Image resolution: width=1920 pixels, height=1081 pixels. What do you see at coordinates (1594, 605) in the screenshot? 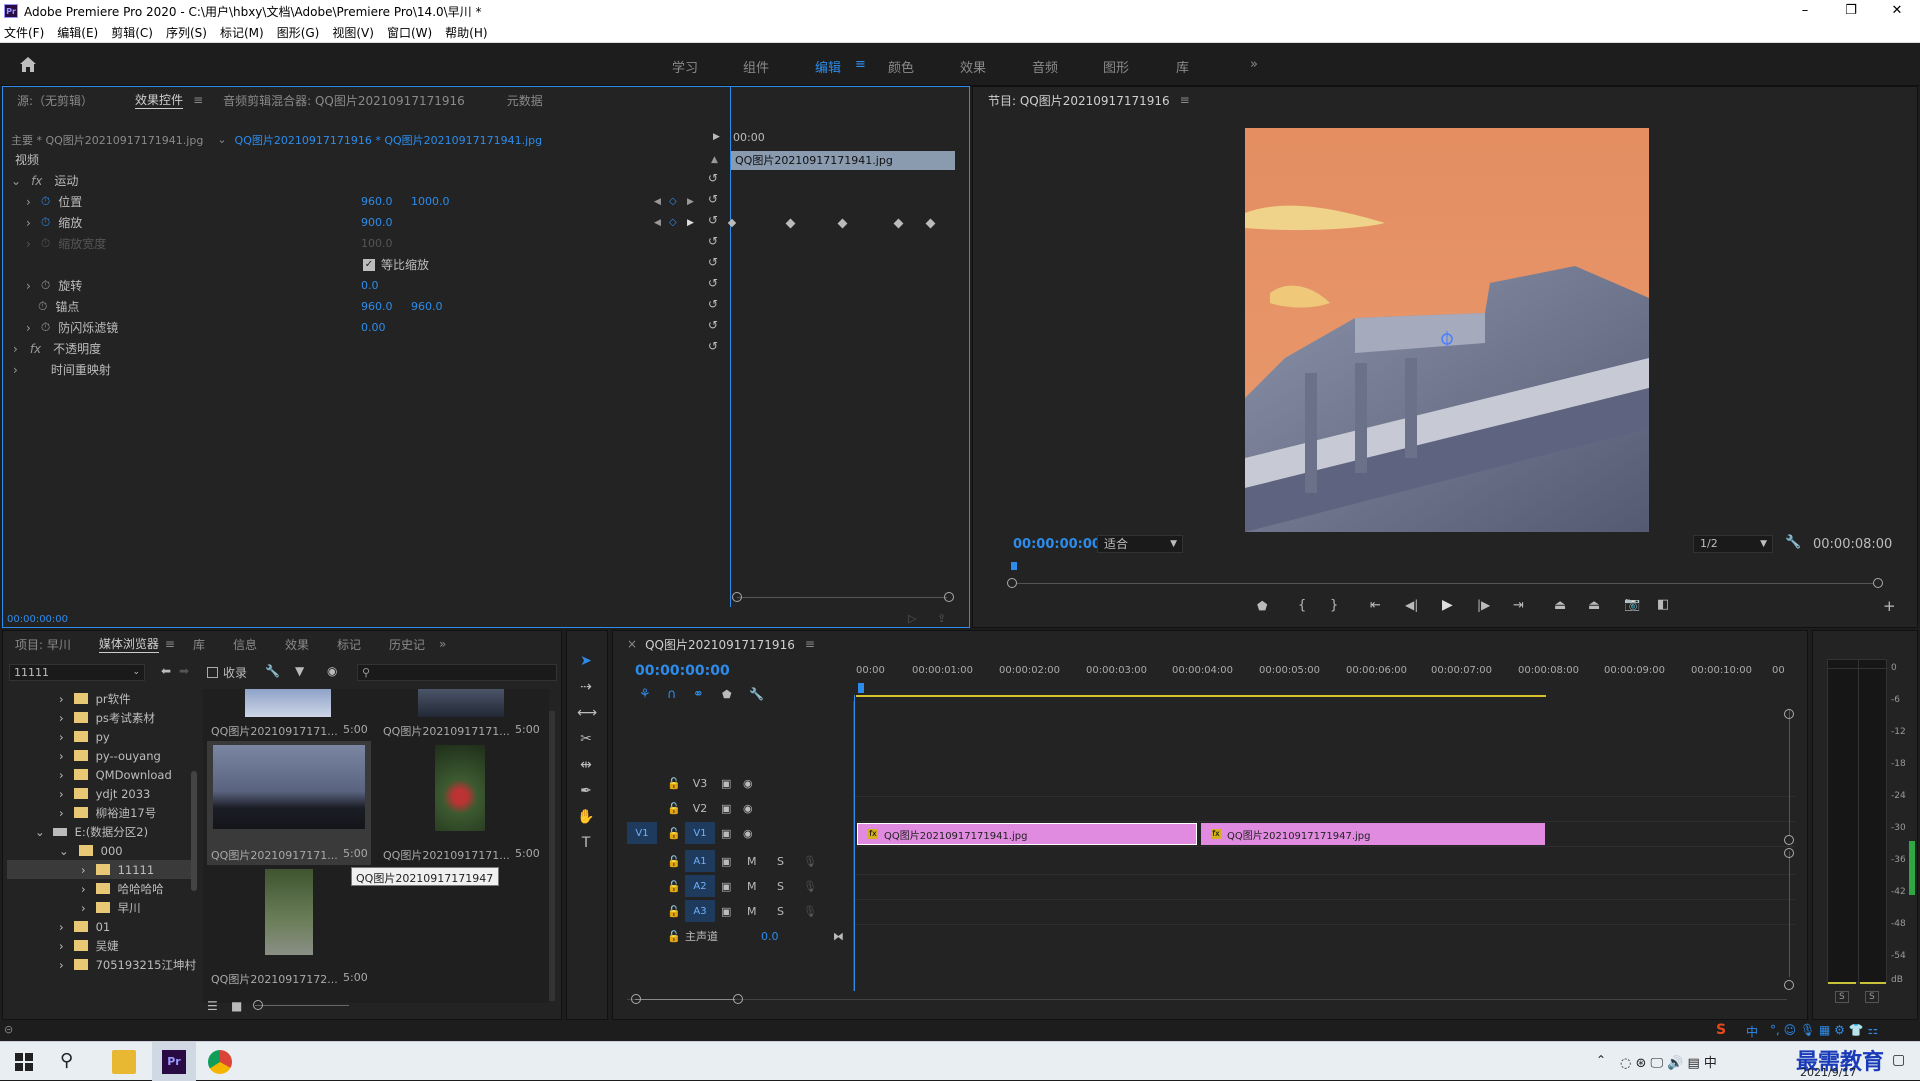
I see `extract-icon: ⏏` at bounding box center [1594, 605].